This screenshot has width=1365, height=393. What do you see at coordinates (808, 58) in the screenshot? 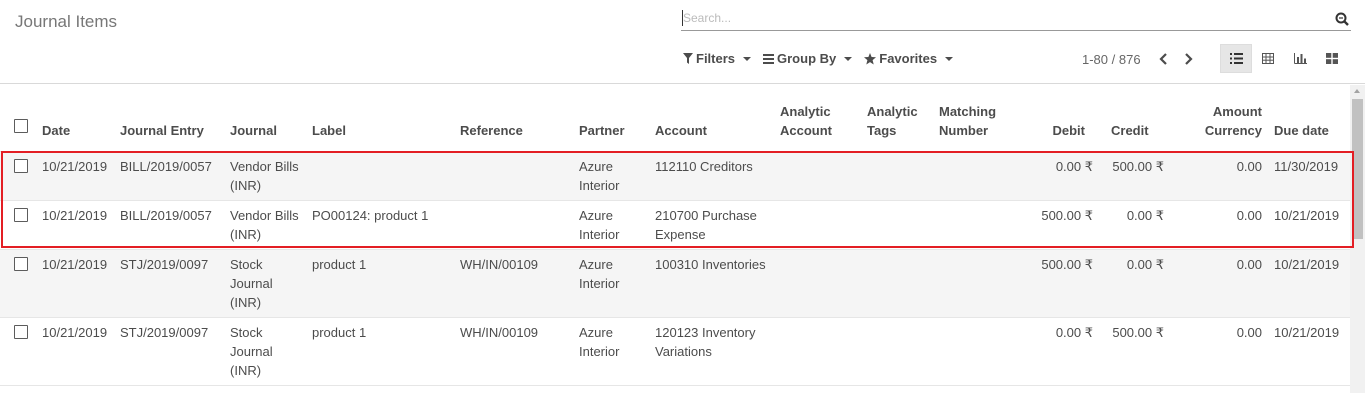
I see `group-by-button: Group By` at bounding box center [808, 58].